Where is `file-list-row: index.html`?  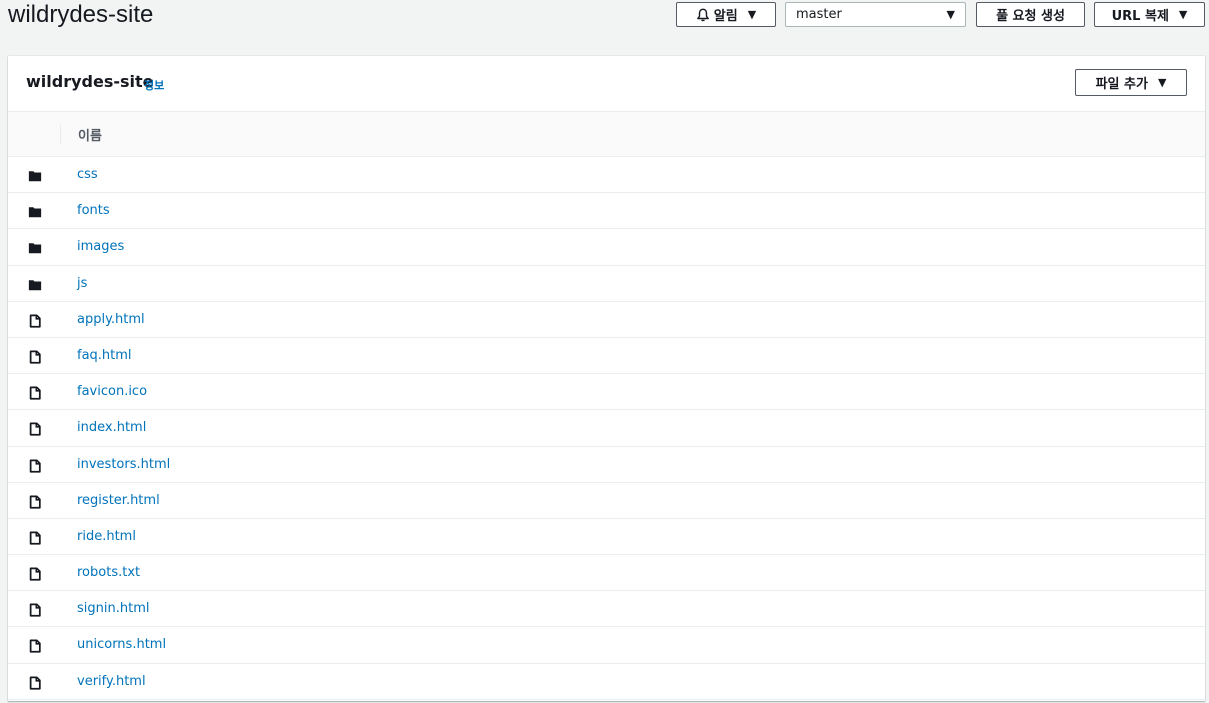 file-list-row: index.html is located at coordinates (606, 428).